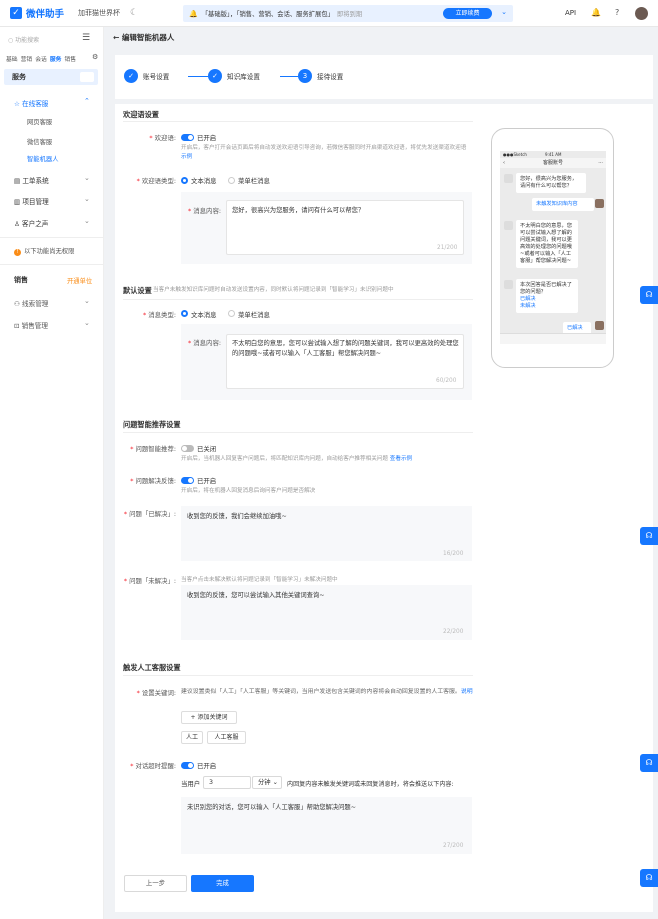 The height and width of the screenshot is (919, 658). What do you see at coordinates (27, 58) in the screenshot?
I see `tab-marketing: 营销` at bounding box center [27, 58].